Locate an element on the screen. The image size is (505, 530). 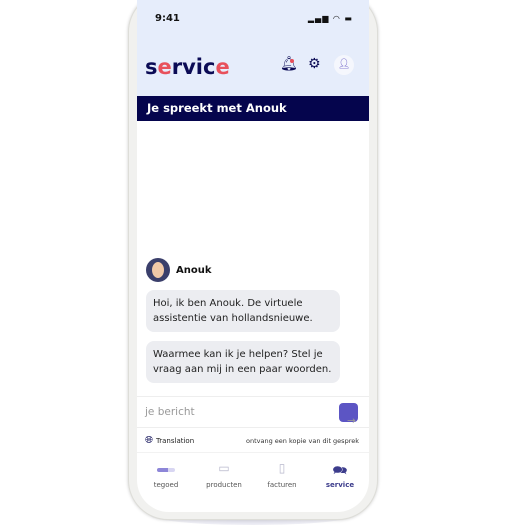
nav-facturen: ▯ facturen is located at coordinates (282, 477).